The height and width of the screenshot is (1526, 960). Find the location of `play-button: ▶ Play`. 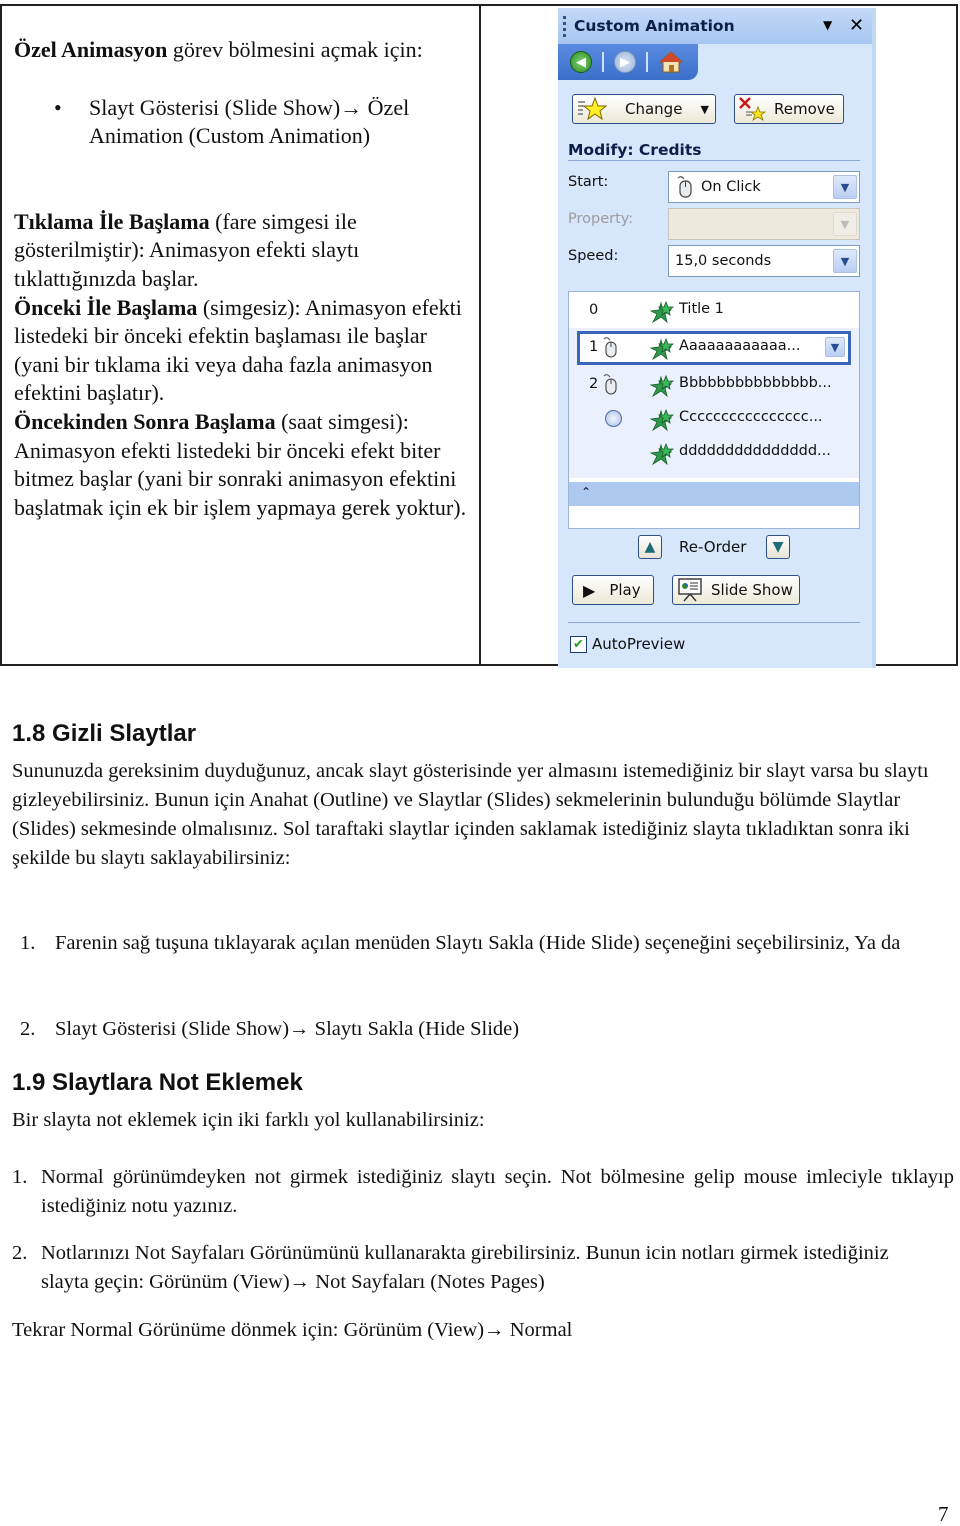

play-button: ▶ Play is located at coordinates (613, 590).